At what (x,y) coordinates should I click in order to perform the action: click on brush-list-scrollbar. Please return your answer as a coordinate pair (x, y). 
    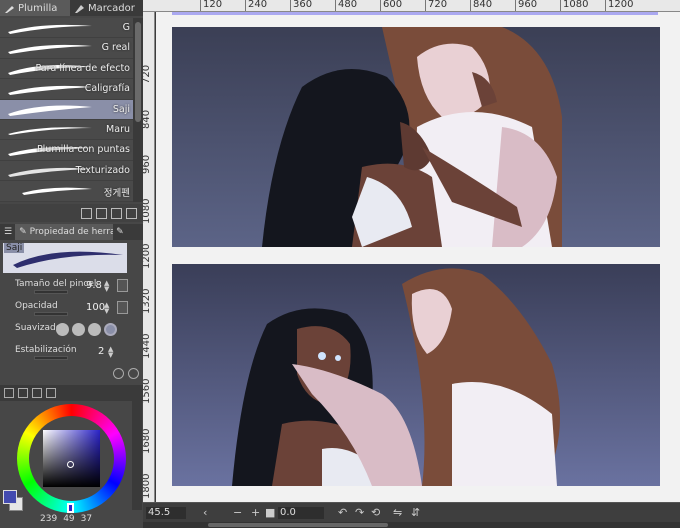
    Looking at the image, I should click on (138, 110).